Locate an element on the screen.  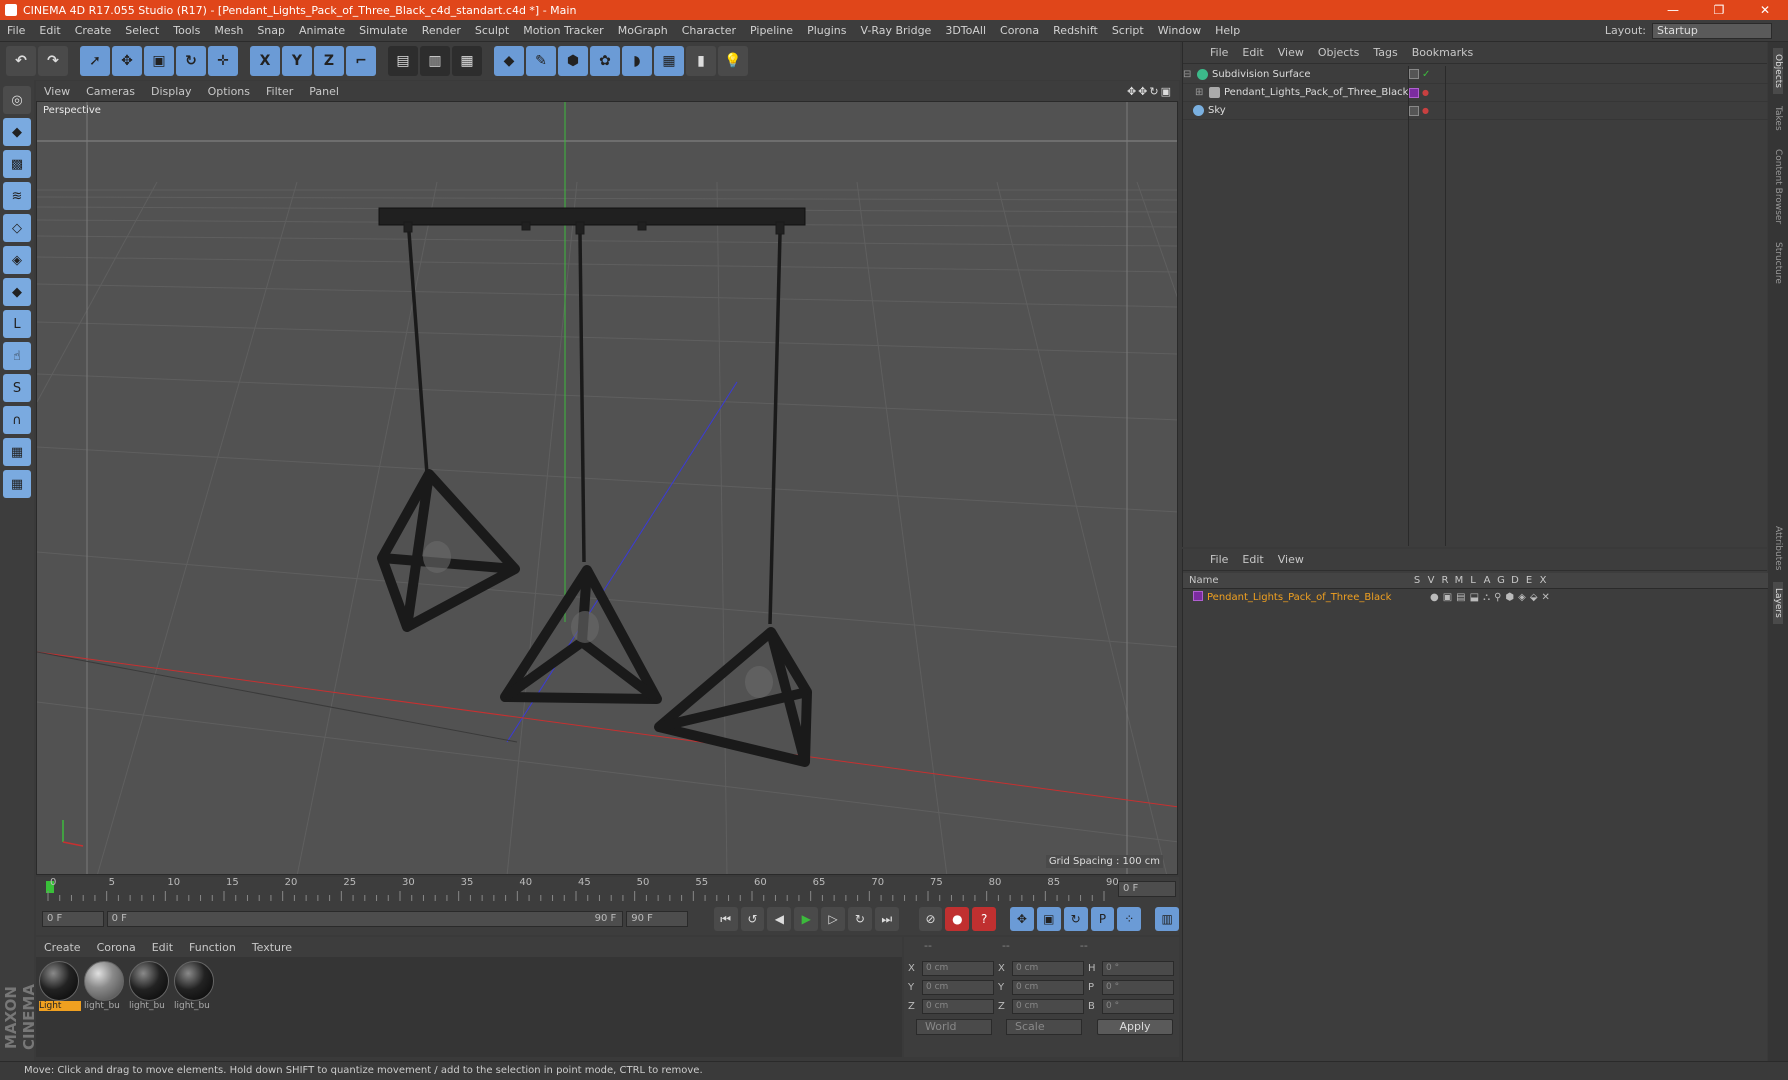
x-axis-button: X is located at coordinates (265, 61).